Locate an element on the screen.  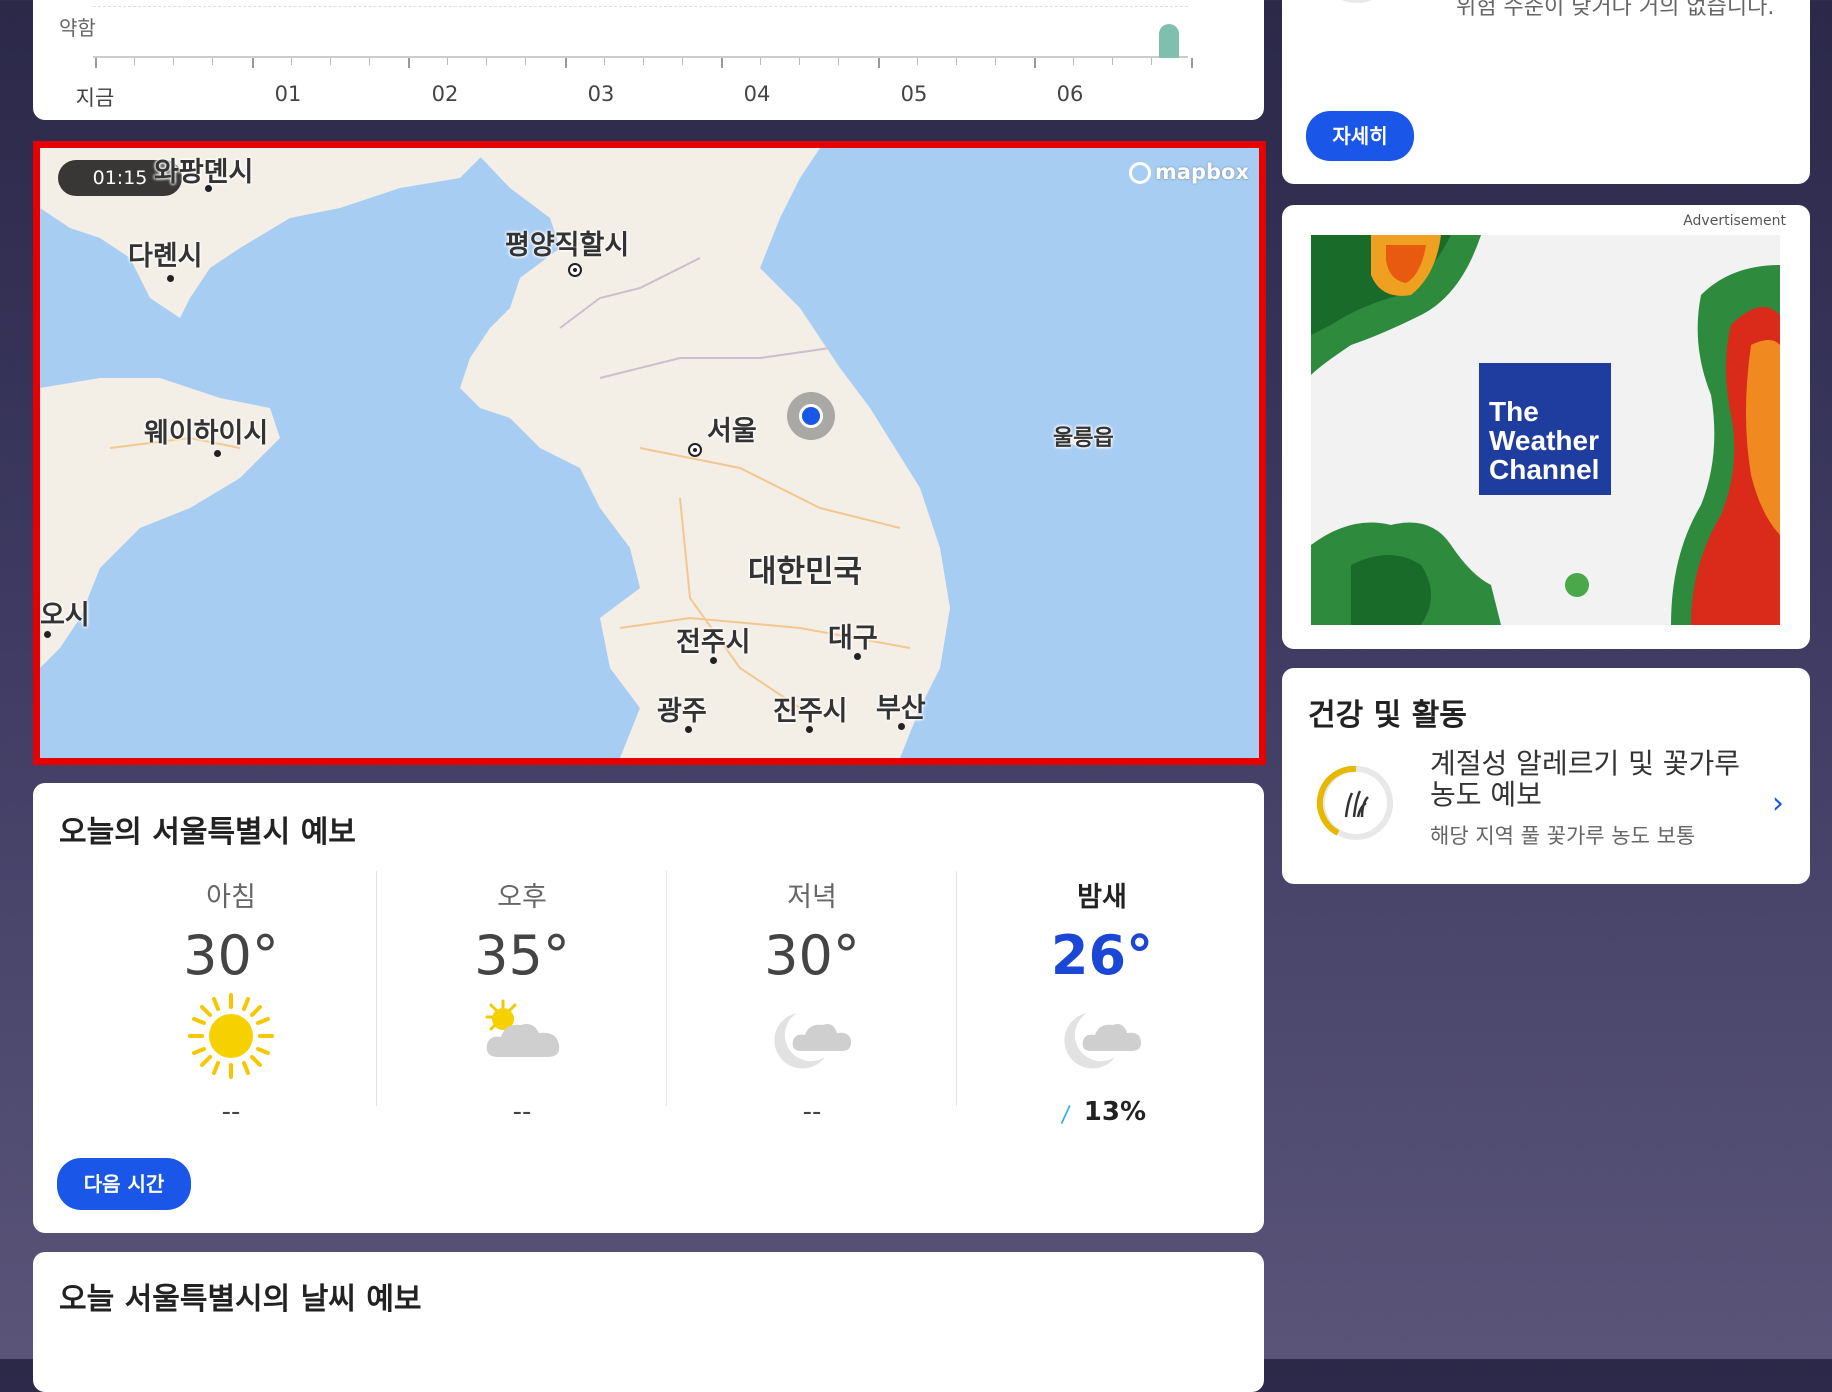
period-label: 아침 is located at coordinates (231, 897).